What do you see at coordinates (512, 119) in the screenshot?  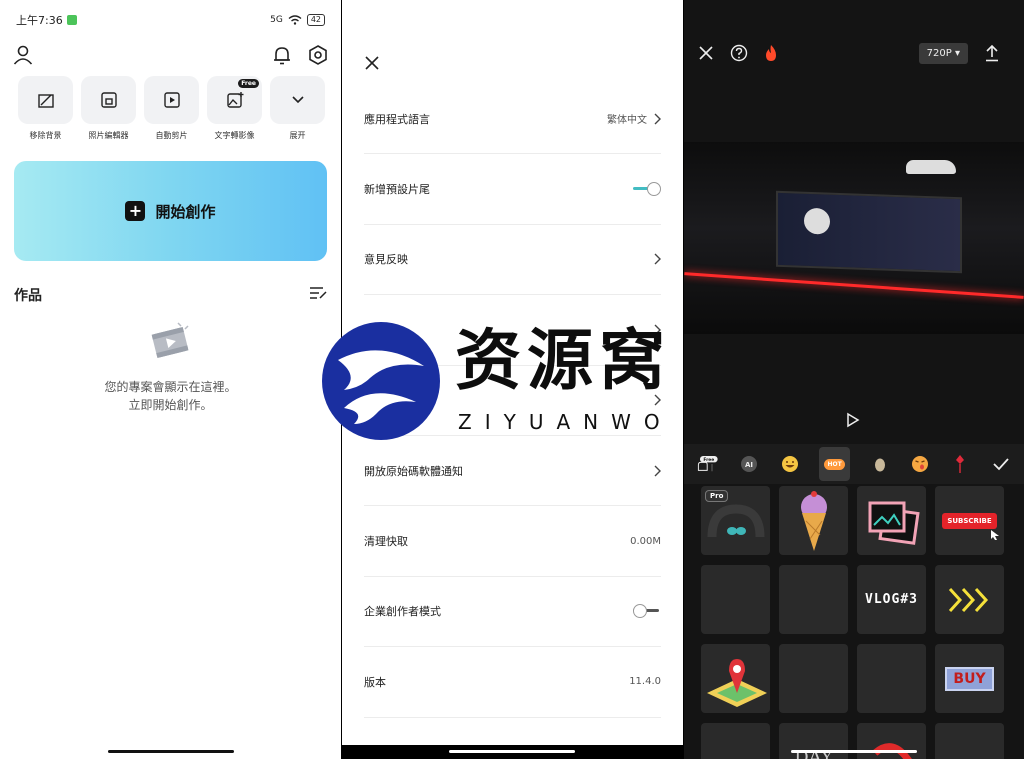 I see `setting-app-language: 應用程式語言 繁体中文` at bounding box center [512, 119].